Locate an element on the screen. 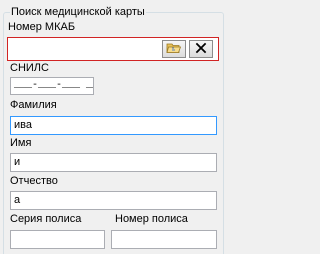  first-name-label: Имя is located at coordinates (21, 143).